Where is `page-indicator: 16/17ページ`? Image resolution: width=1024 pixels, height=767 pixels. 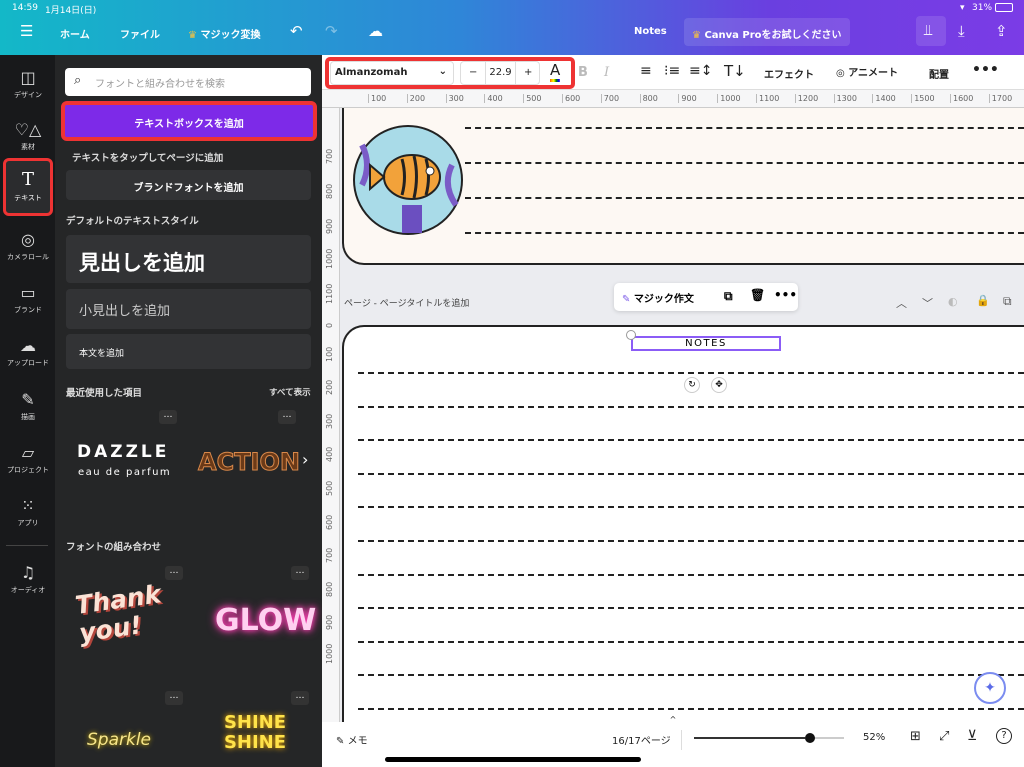
page-indicator: 16/17ページ is located at coordinates (641, 739).